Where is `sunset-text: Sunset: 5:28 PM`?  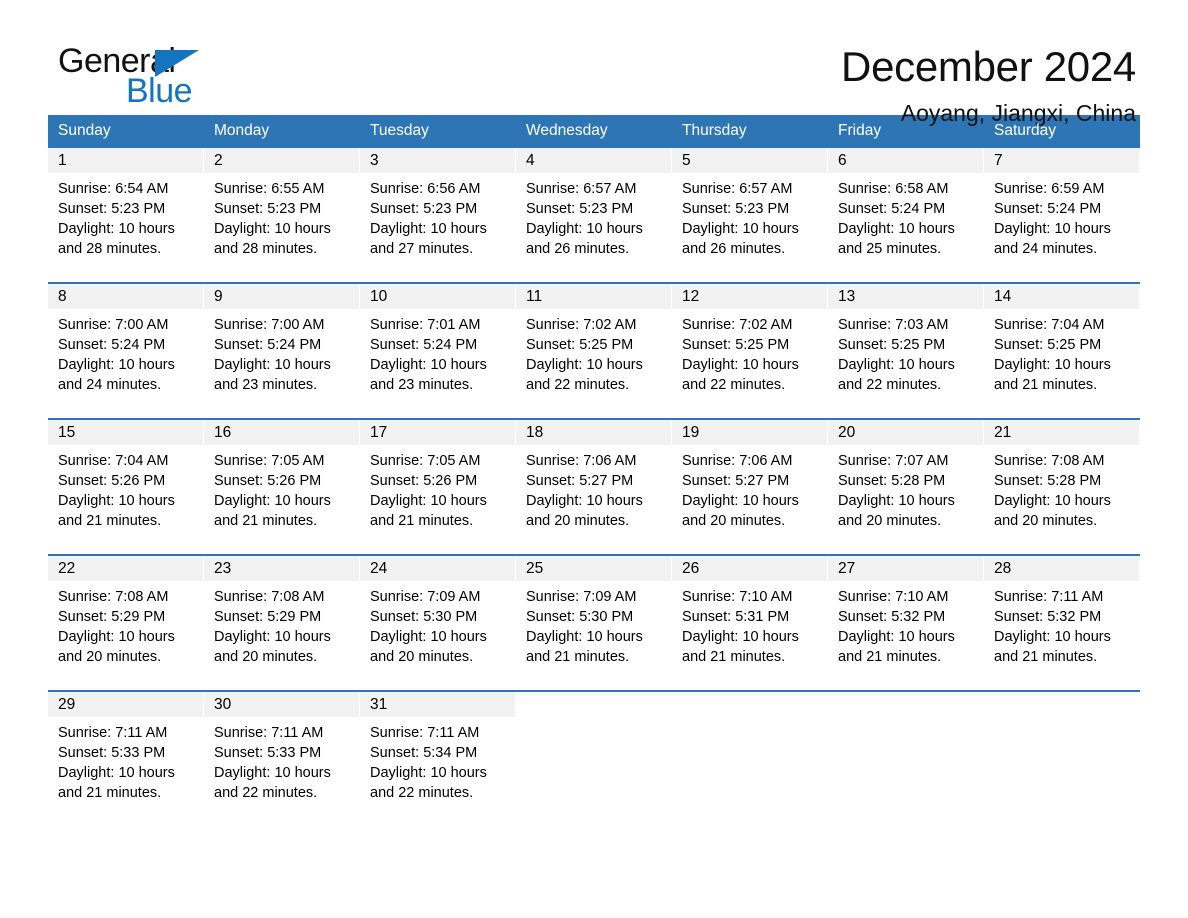 sunset-text: Sunset: 5:28 PM is located at coordinates (892, 481).